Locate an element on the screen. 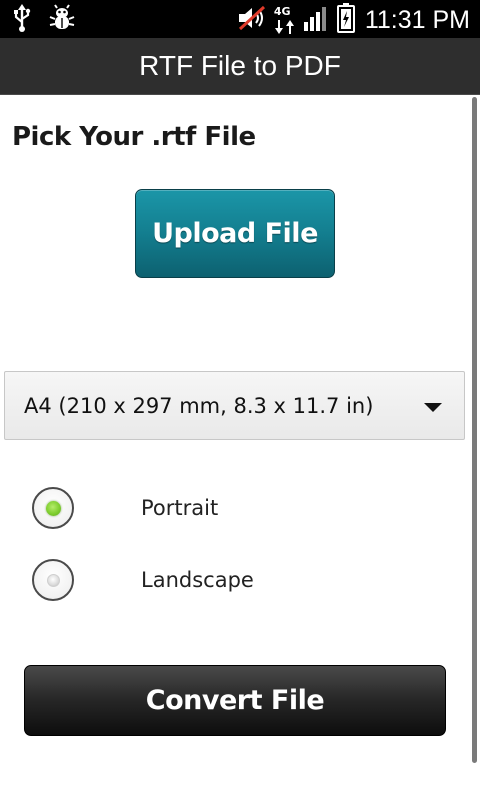 This screenshot has height=800, width=480. network-label: 4G is located at coordinates (282, 11).